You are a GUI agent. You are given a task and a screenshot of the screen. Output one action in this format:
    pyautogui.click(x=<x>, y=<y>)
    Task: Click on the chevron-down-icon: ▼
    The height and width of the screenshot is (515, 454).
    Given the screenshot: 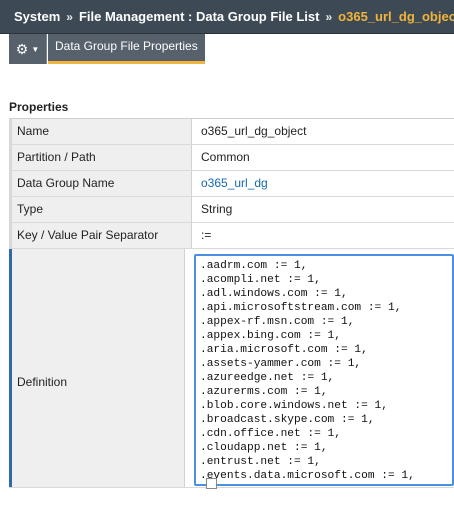 What is the action you would take?
    pyautogui.click(x=35, y=49)
    